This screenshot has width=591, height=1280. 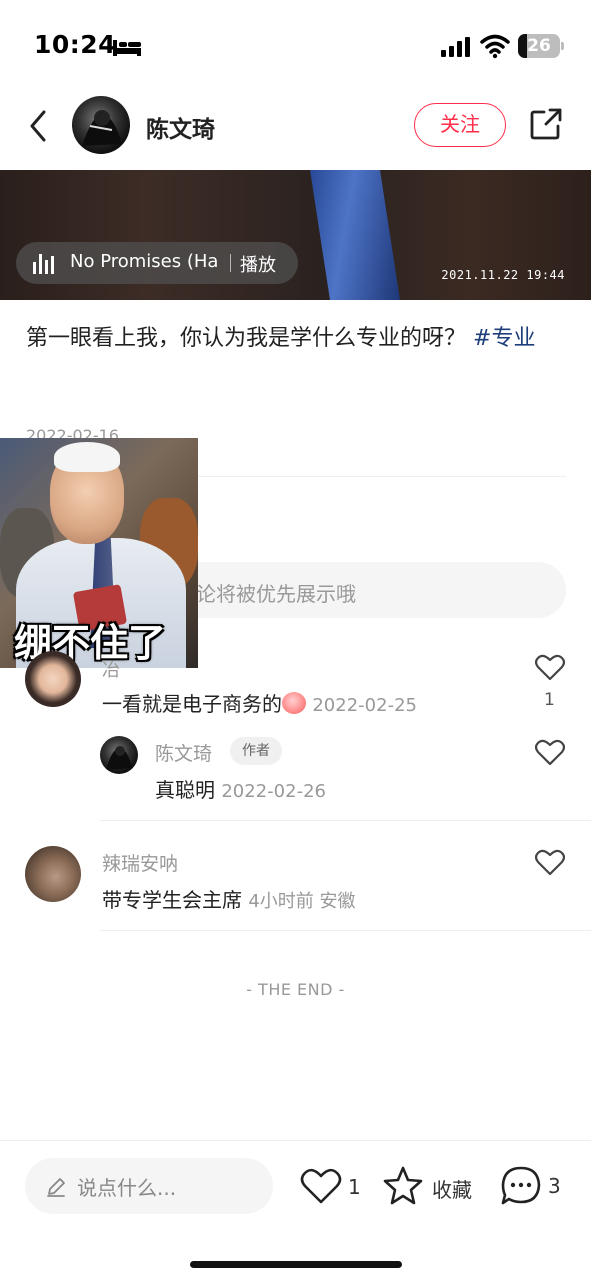 I want to click on comment-text: 带专学生会主席 4小时前 安徽, so click(x=229, y=898).